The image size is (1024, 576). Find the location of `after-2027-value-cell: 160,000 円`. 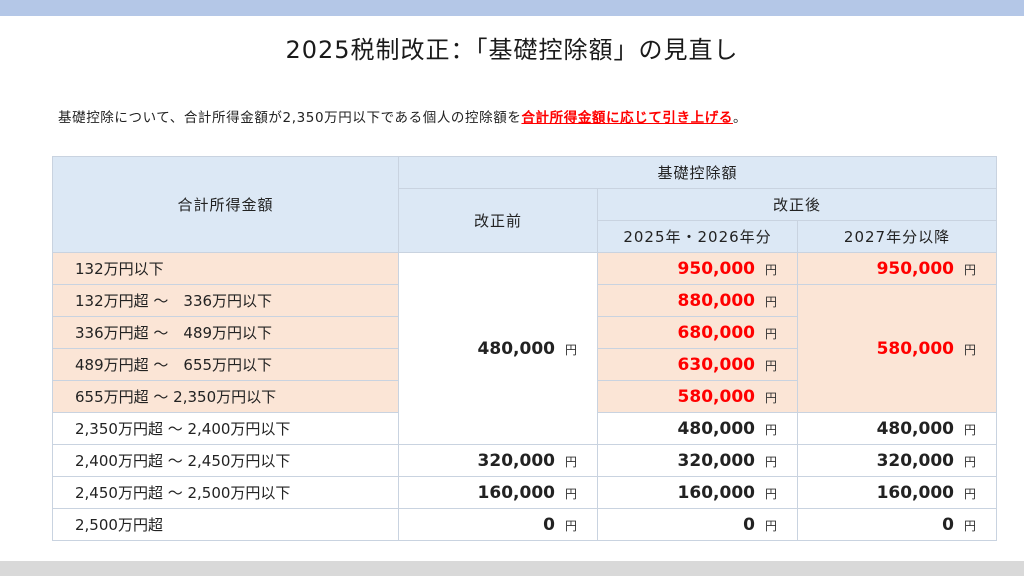

after-2027-value-cell: 160,000 円 is located at coordinates (897, 492).